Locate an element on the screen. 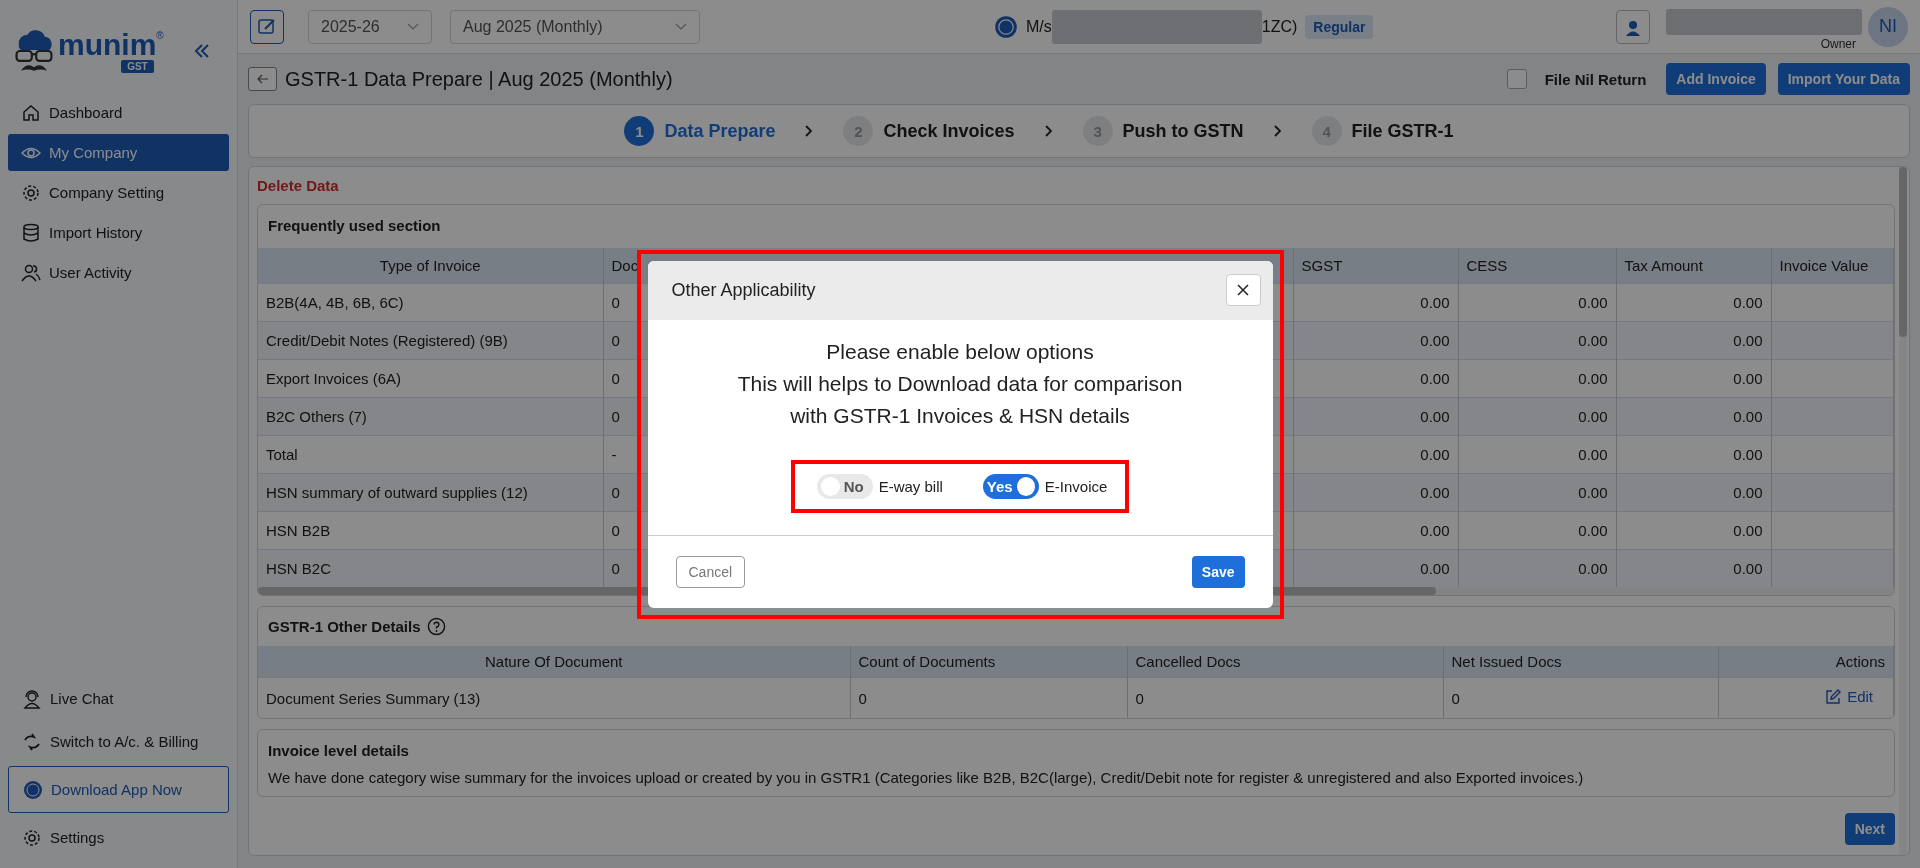 The width and height of the screenshot is (1920, 868). user-avatar: NI is located at coordinates (1888, 26).